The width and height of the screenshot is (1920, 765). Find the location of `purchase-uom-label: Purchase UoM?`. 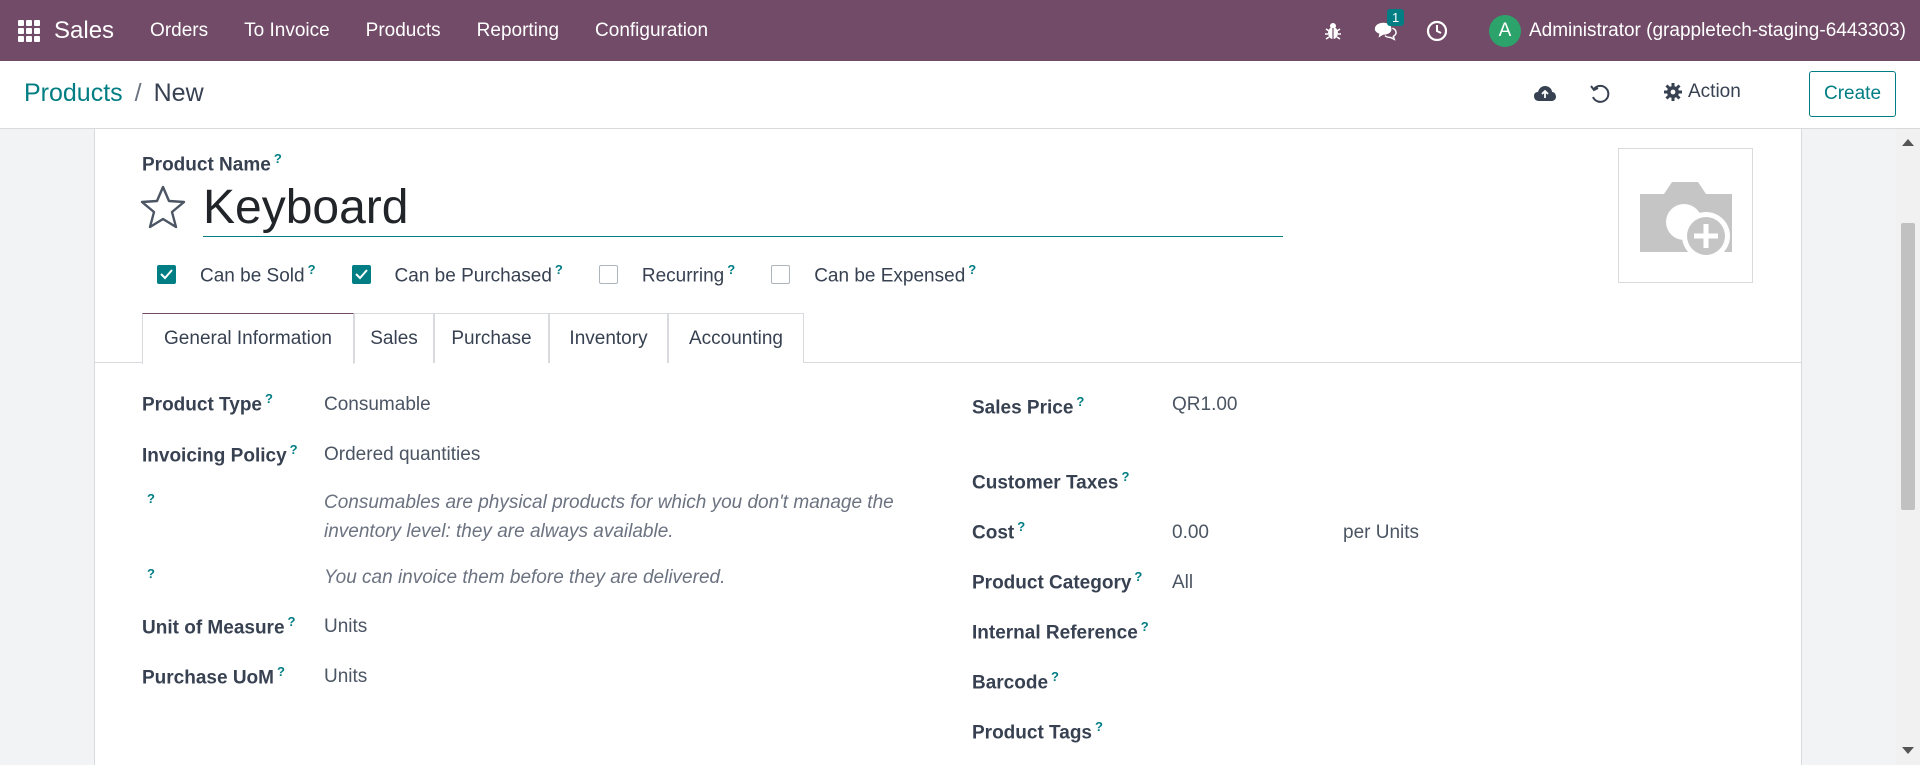

purchase-uom-label: Purchase UoM? is located at coordinates (213, 676).